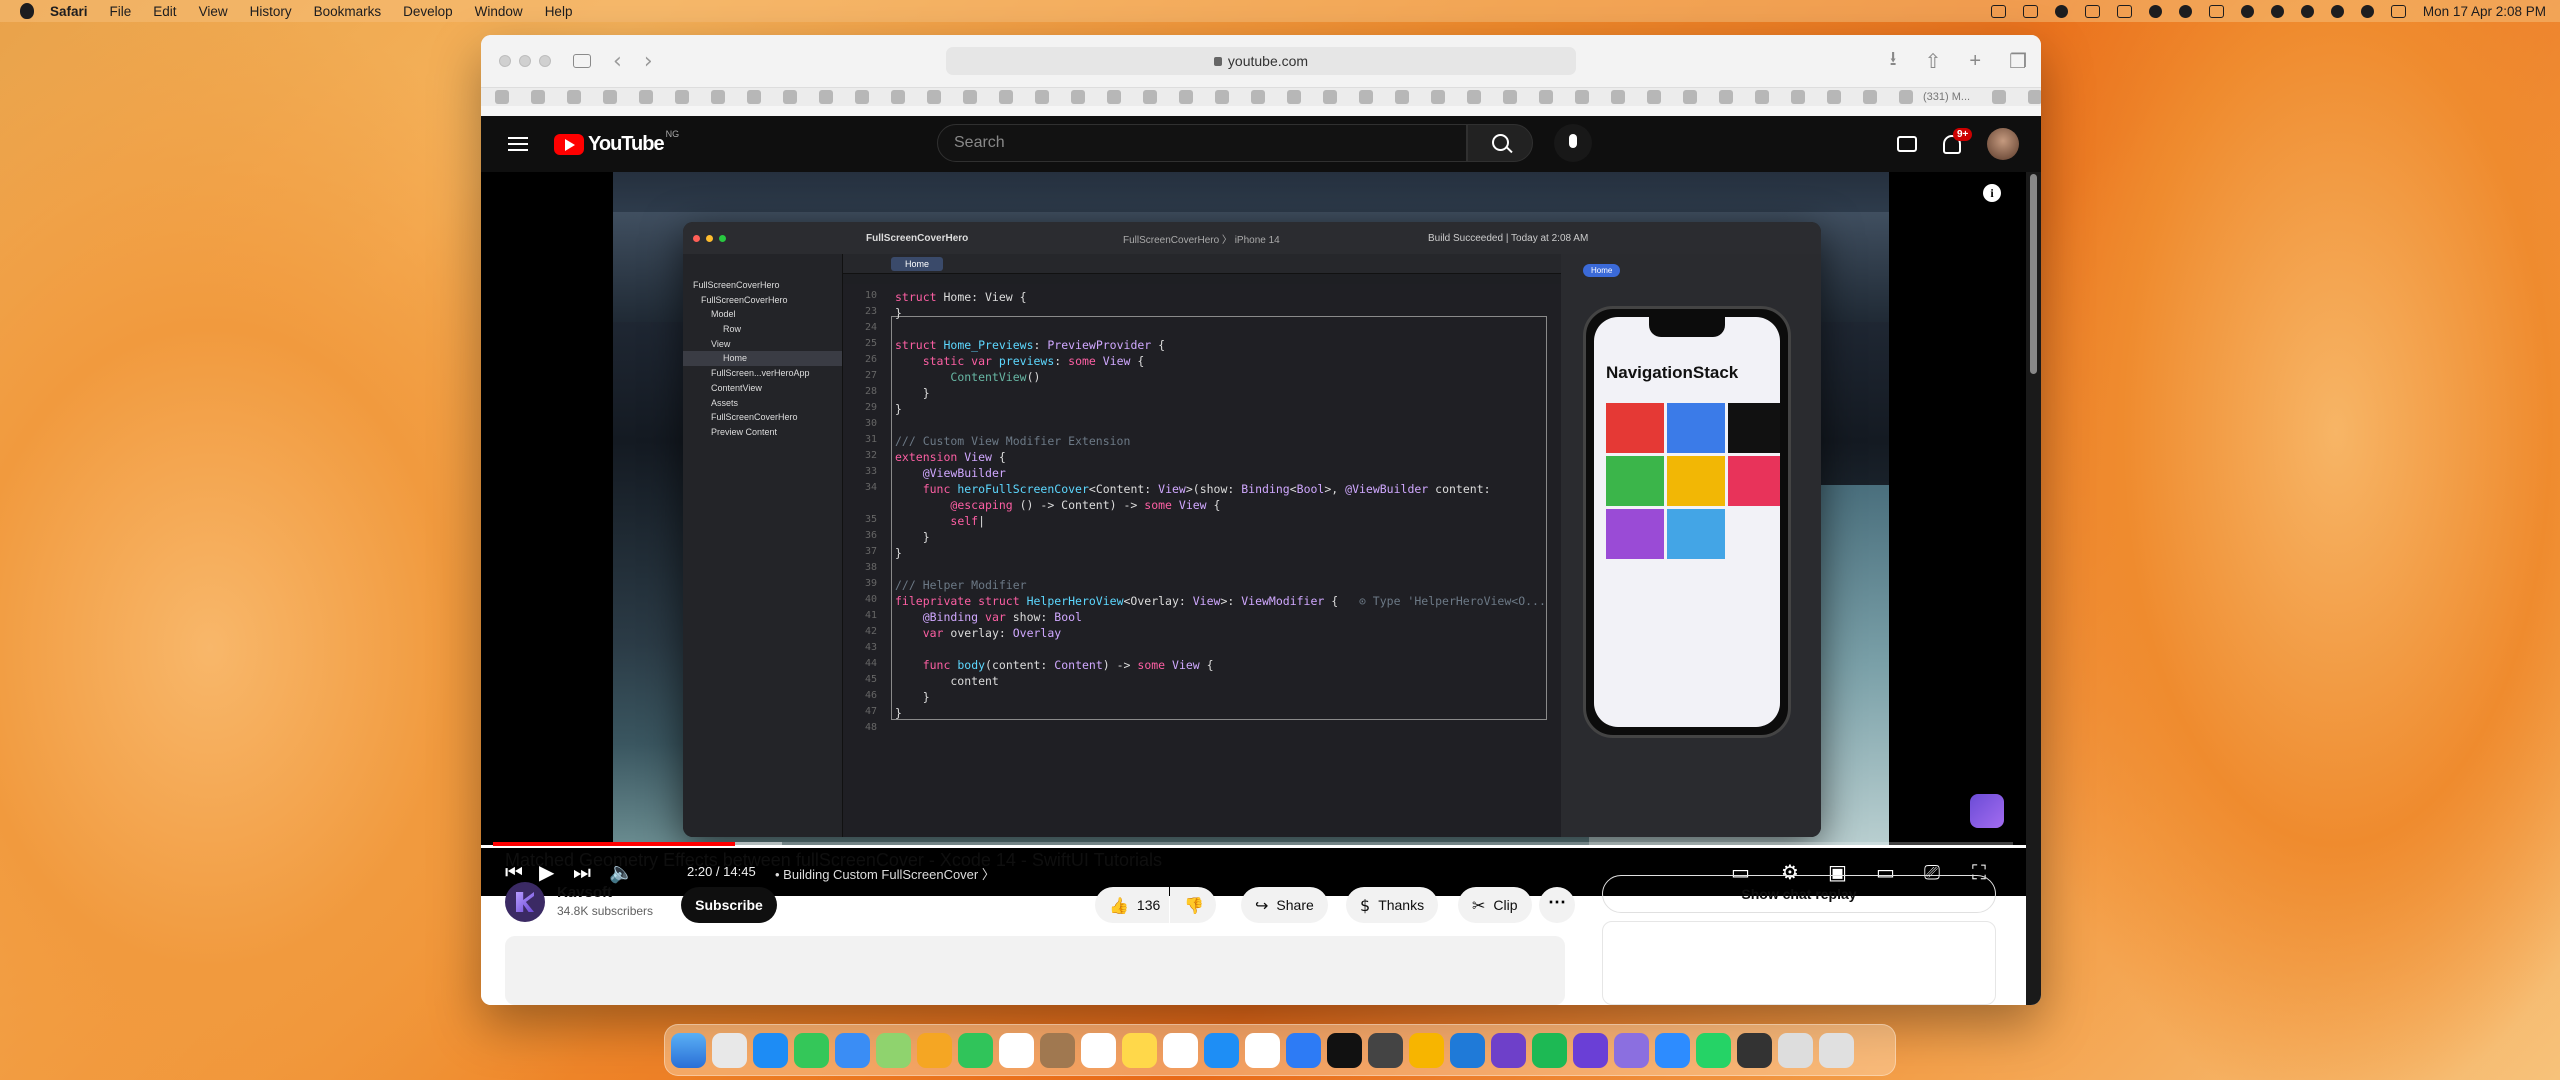  What do you see at coordinates (2124, 11) in the screenshot?
I see `window-status-icon` at bounding box center [2124, 11].